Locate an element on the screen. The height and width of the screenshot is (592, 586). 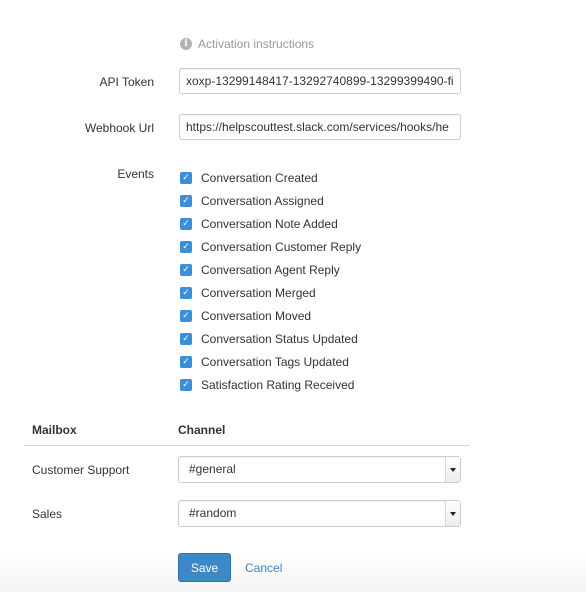
event-label: Conversation Status Updated is located at coordinates (279, 338).